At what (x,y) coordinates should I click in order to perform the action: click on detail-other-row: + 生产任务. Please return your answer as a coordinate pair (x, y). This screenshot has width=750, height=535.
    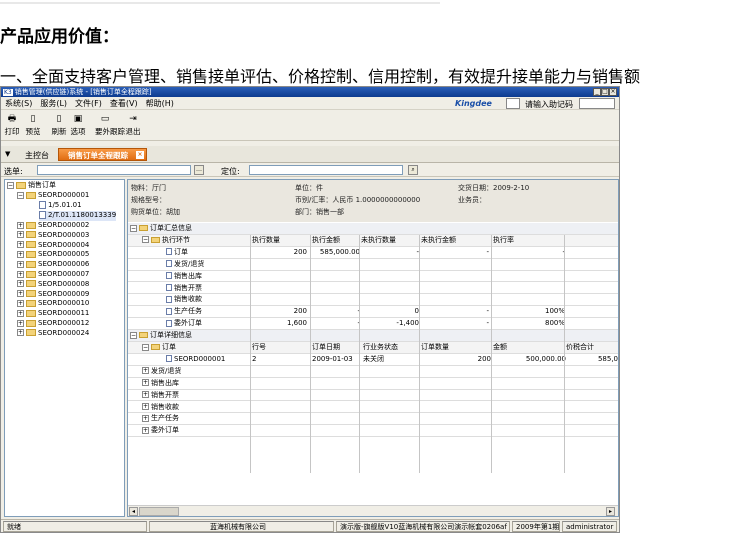
    Looking at the image, I should click on (373, 419).